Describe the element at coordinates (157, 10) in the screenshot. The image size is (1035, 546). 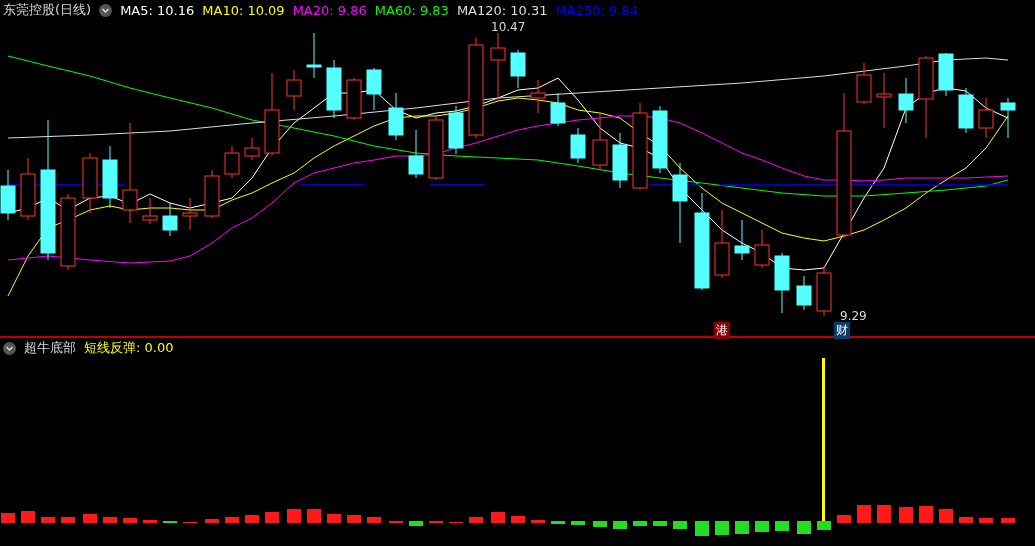
I see `moving-average-value: MA5: 10.16` at that location.